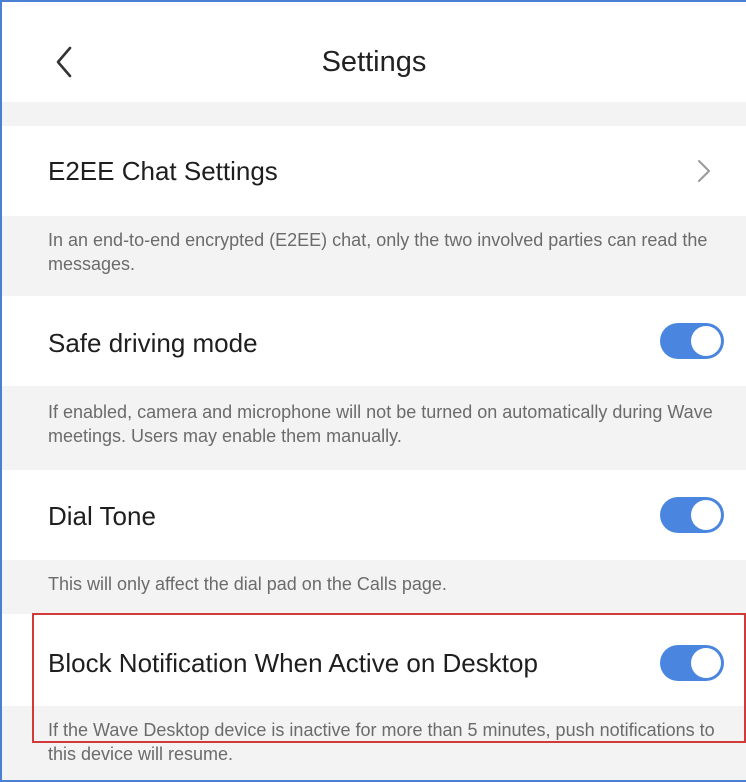 The height and width of the screenshot is (782, 746). What do you see at coordinates (374, 114) in the screenshot?
I see `section-divider` at bounding box center [374, 114].